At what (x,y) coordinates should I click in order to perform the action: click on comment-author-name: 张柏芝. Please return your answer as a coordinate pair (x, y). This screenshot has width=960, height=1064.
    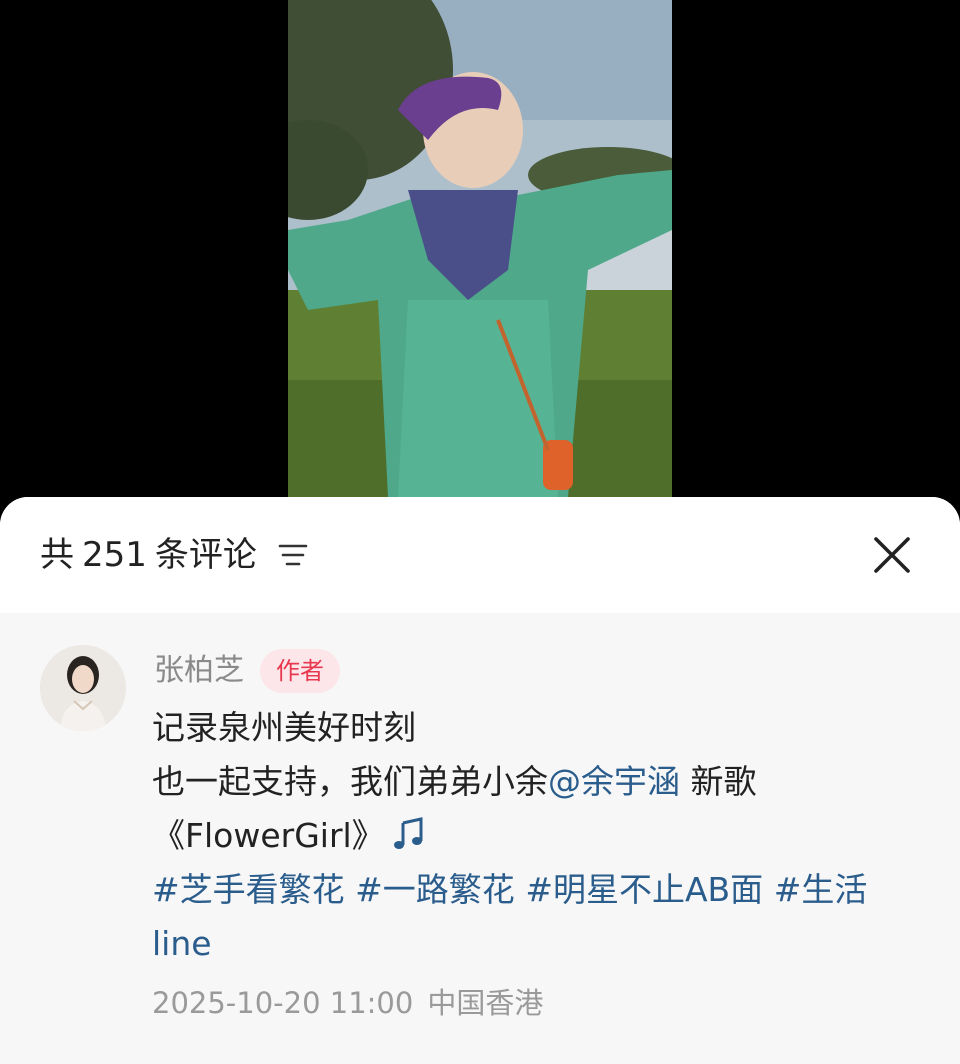
    Looking at the image, I should click on (199, 671).